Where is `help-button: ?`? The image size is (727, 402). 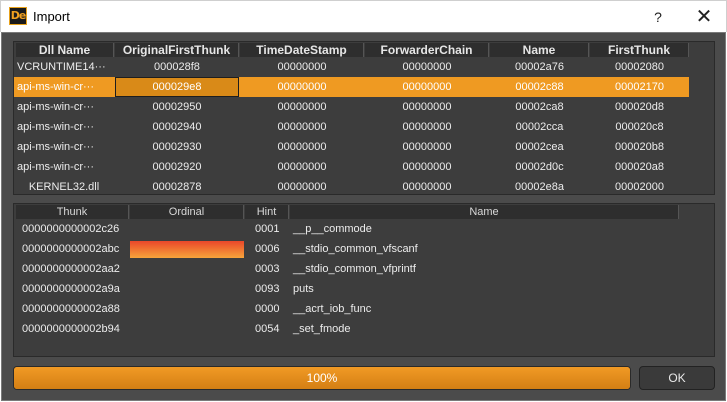
help-button: ? is located at coordinates (658, 17).